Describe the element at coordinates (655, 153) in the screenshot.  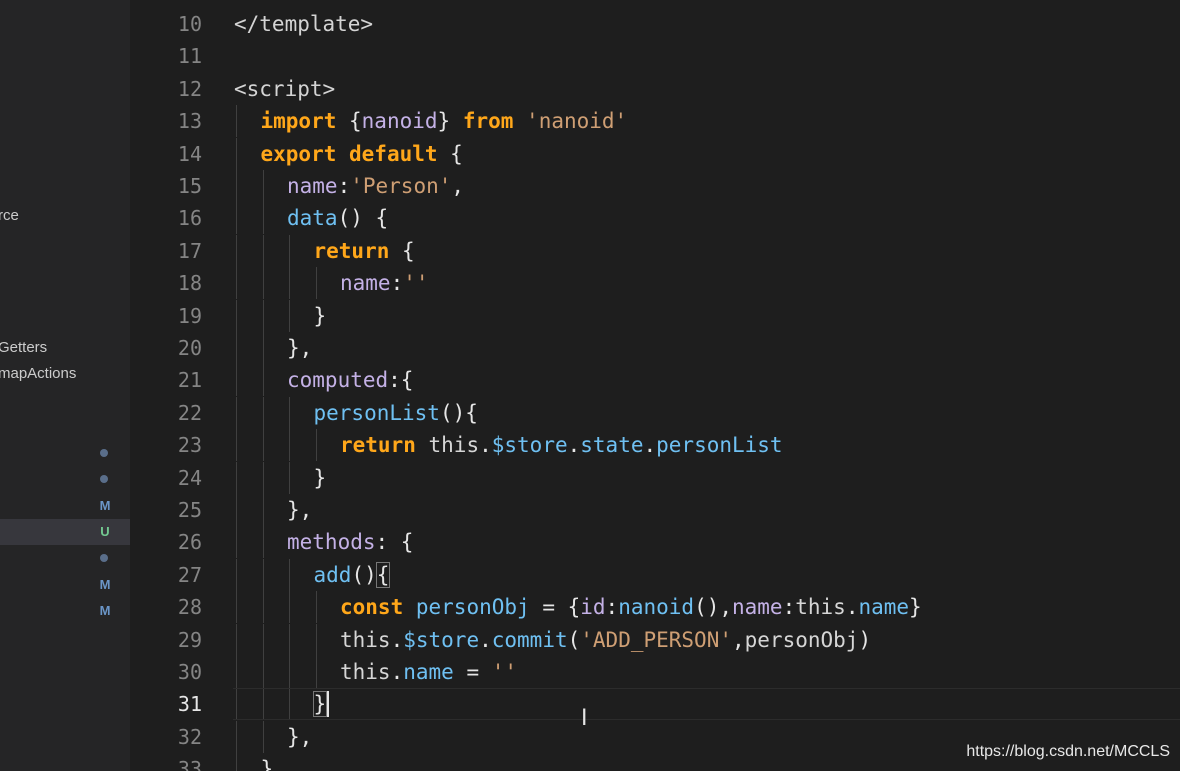
I see `code-line: 14 export default {` at that location.